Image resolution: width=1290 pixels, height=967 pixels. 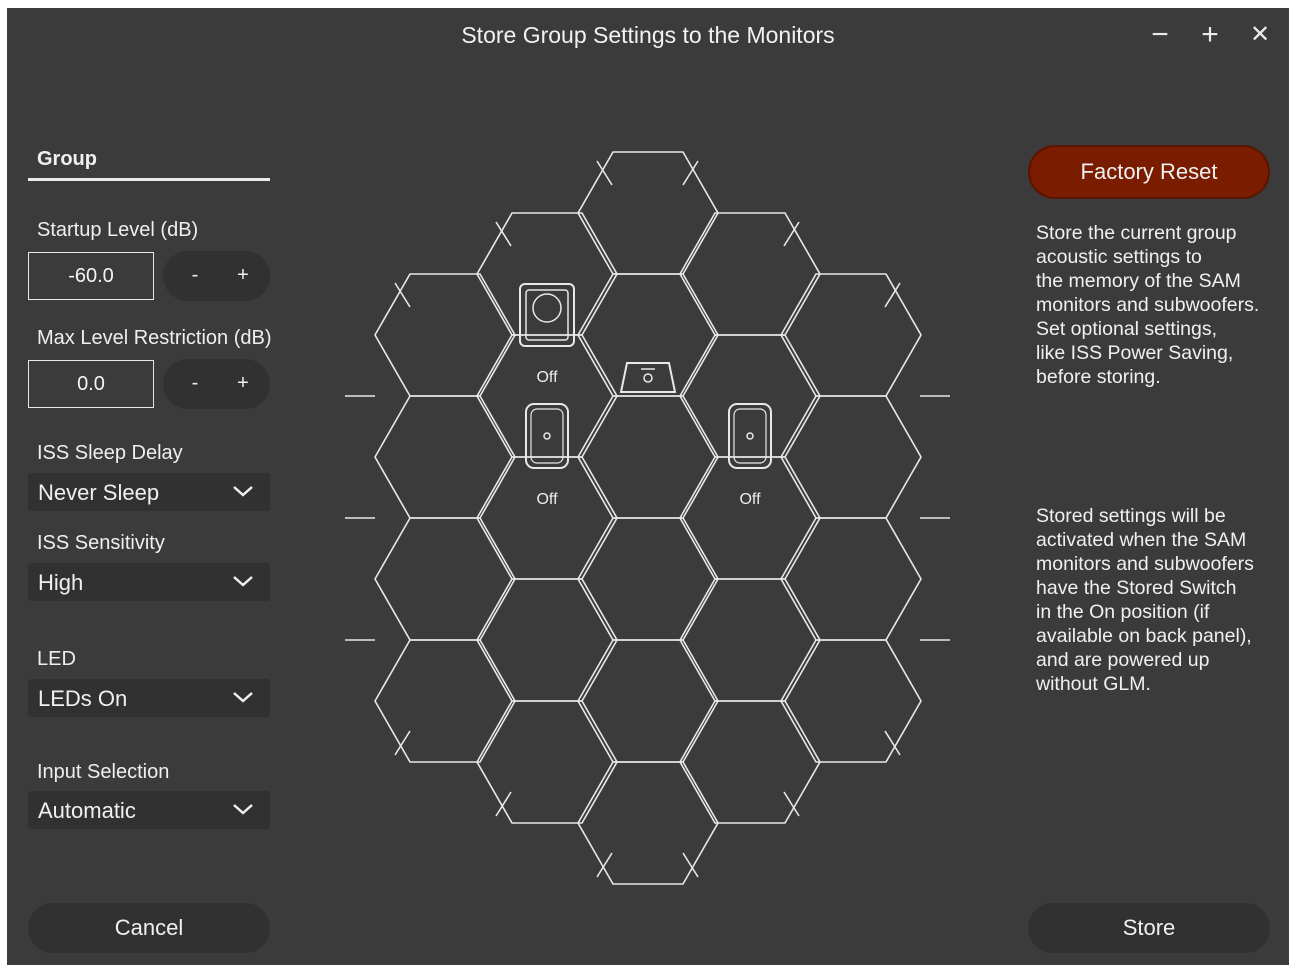 I want to click on desc-line: the memory of the SAM, so click(x=1138, y=281).